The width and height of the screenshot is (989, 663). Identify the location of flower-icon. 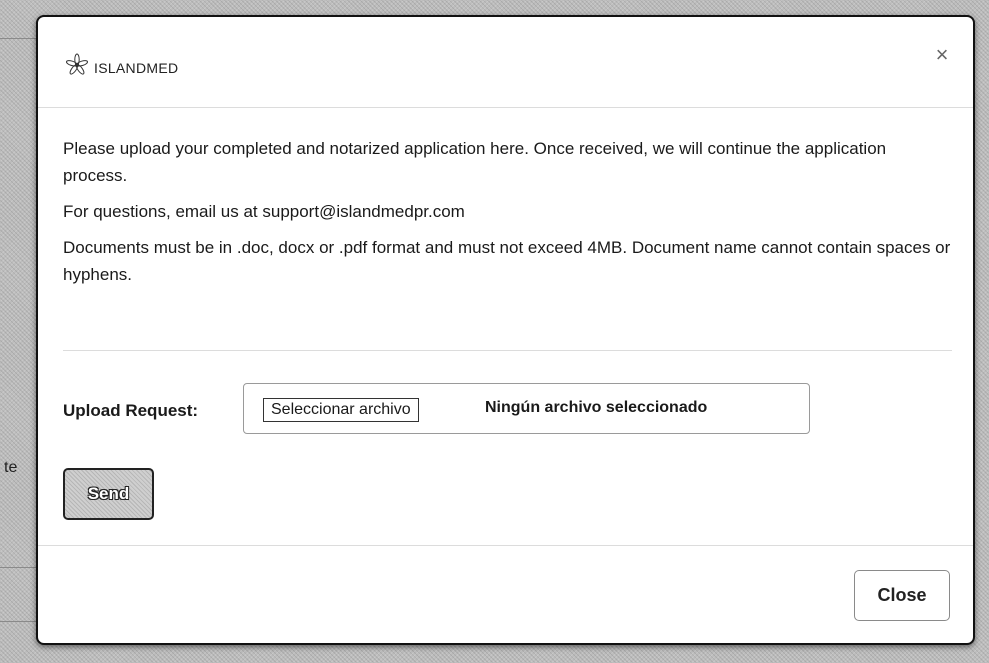
(79, 67).